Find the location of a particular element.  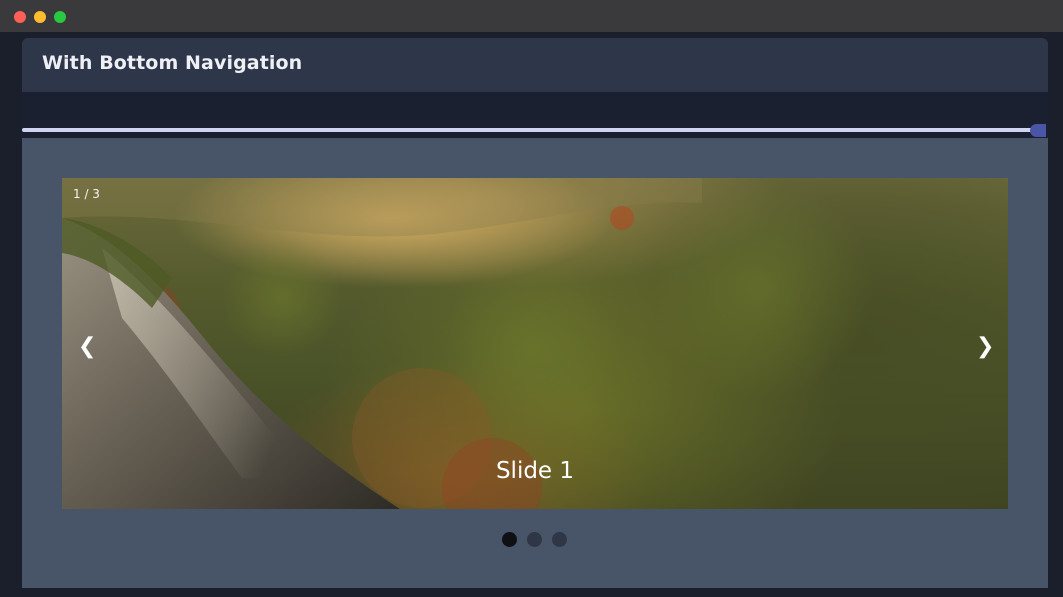

card-title: With Bottom Navigation is located at coordinates (172, 63).